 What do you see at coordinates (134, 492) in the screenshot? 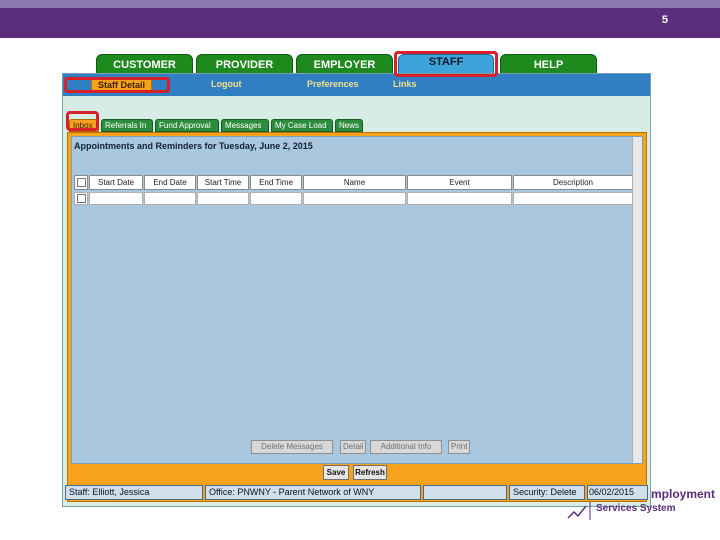
I see `status-staff: Staff: Elliott, Jessica` at bounding box center [134, 492].